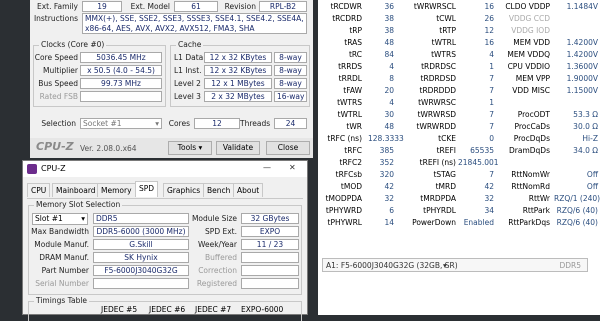  Describe the element at coordinates (528, 54) in the screenshot. I see `voltage-label: MEM VDDQ` at that location.